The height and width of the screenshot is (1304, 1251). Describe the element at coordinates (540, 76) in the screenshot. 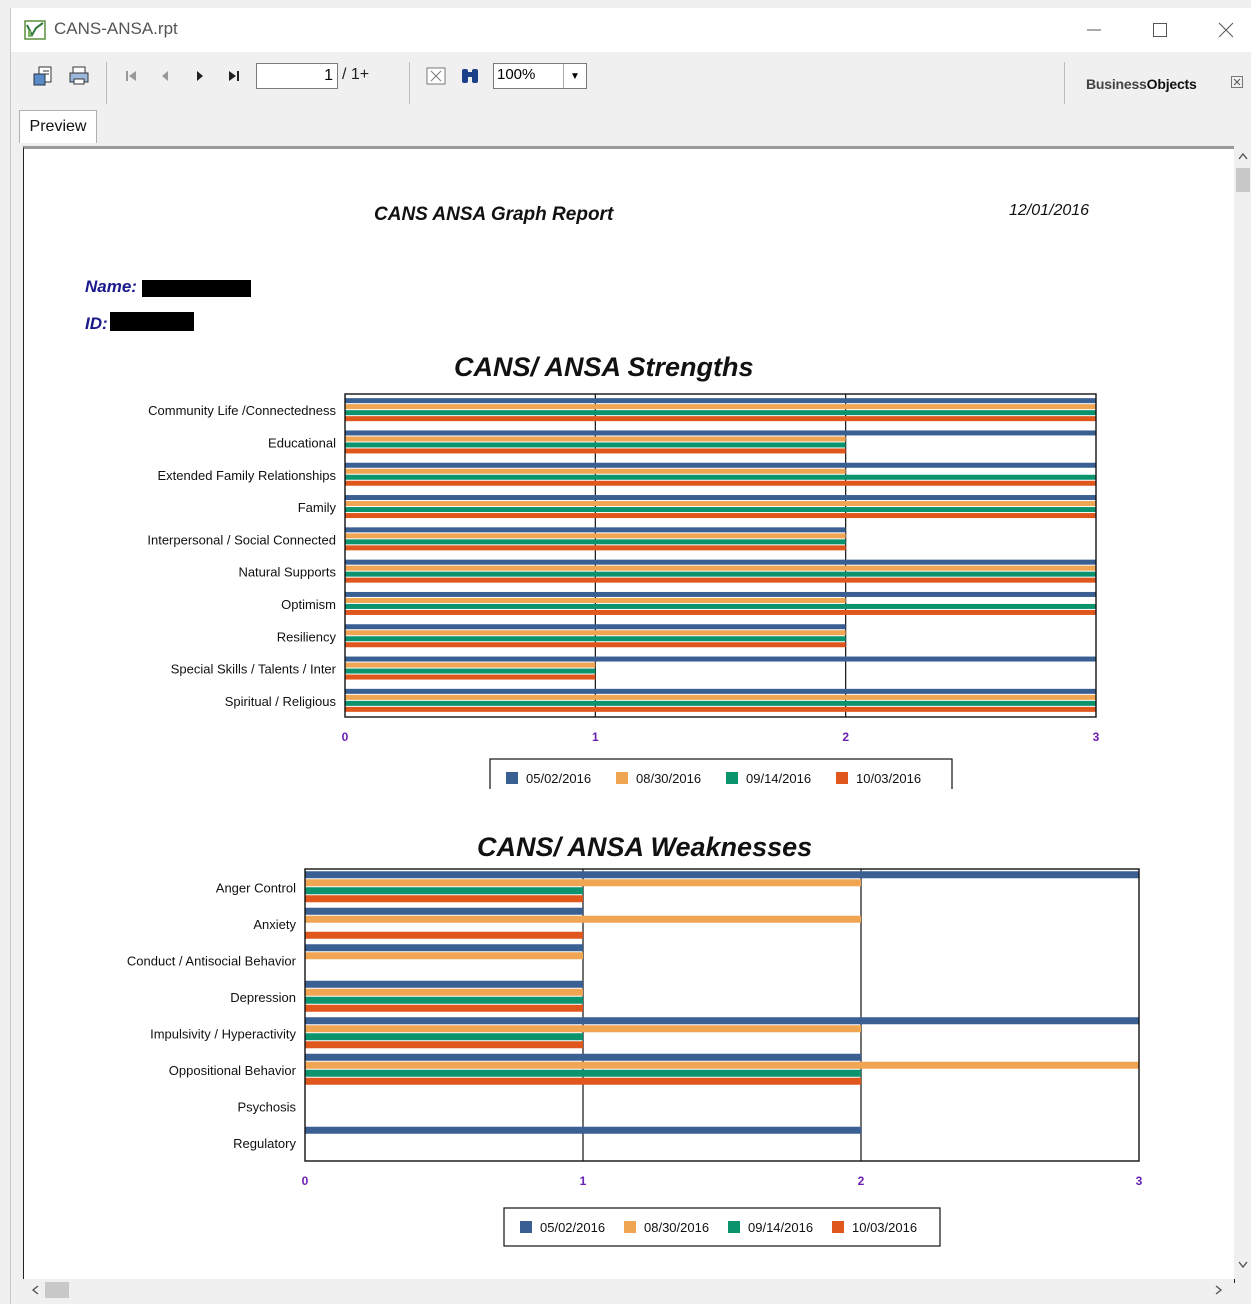

I see `zoom-select: 100% ▼` at that location.